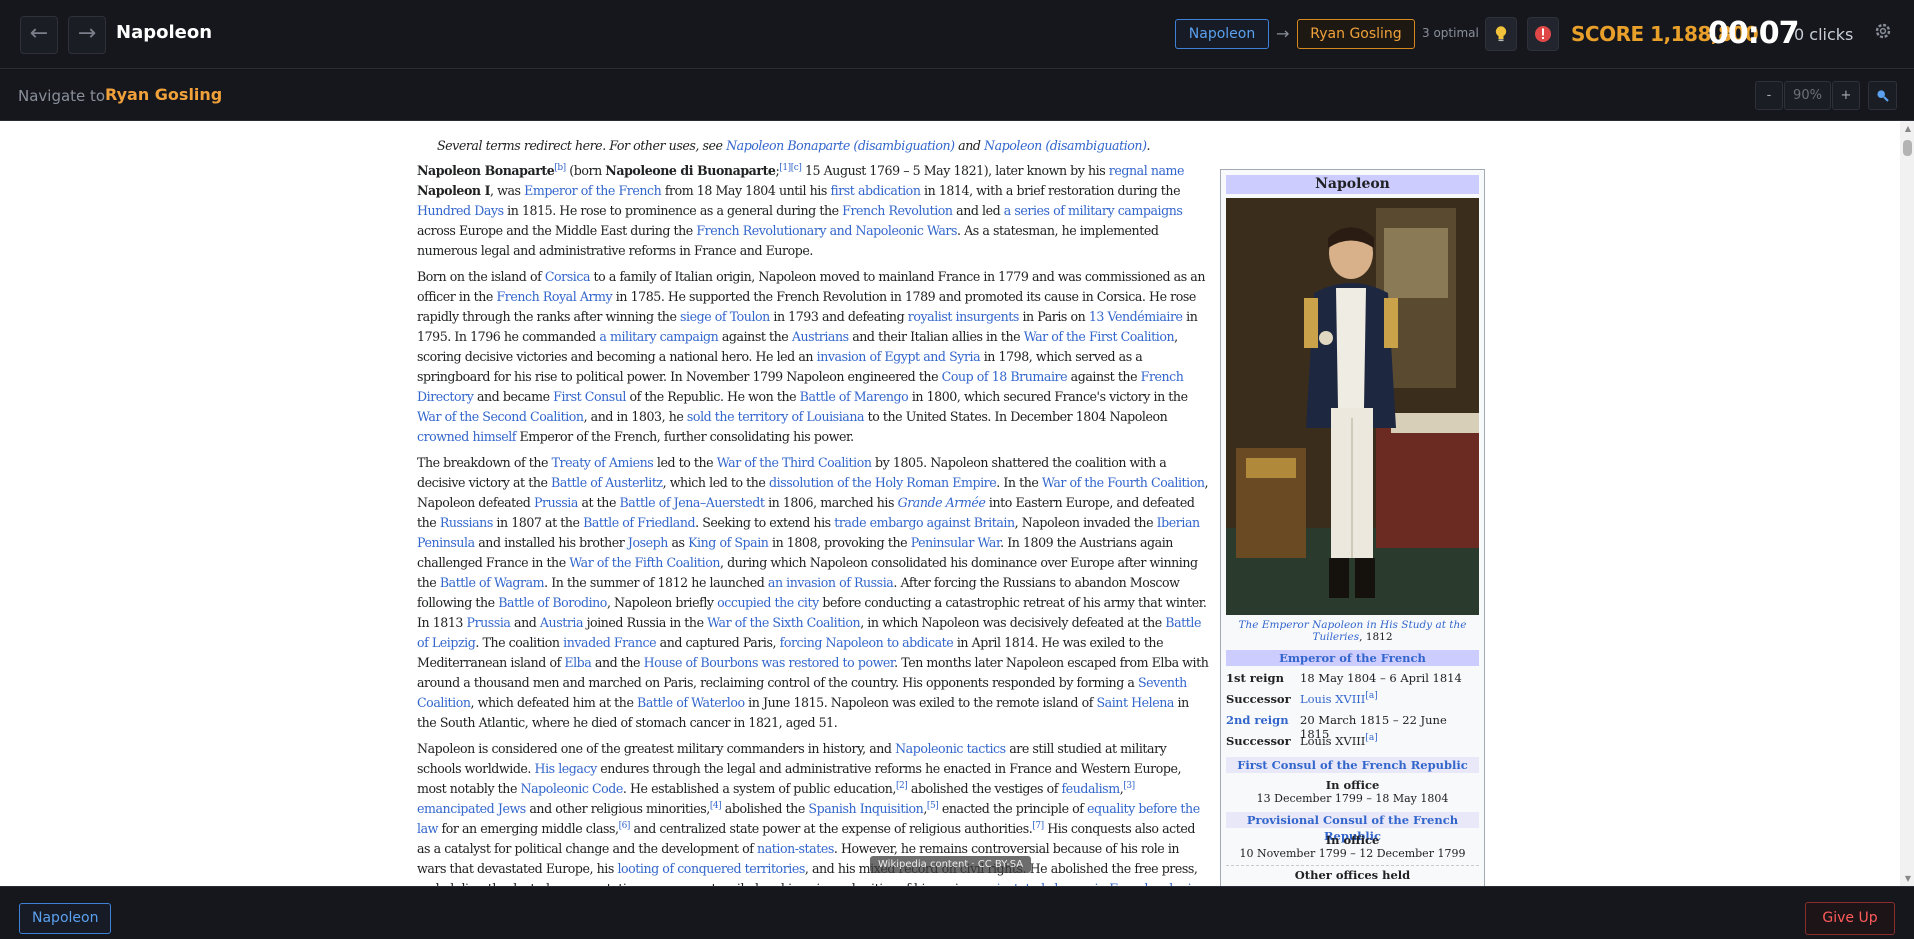  What do you see at coordinates (1136, 316) in the screenshot?
I see `wiki-link: 13 Vendémiaire` at bounding box center [1136, 316].